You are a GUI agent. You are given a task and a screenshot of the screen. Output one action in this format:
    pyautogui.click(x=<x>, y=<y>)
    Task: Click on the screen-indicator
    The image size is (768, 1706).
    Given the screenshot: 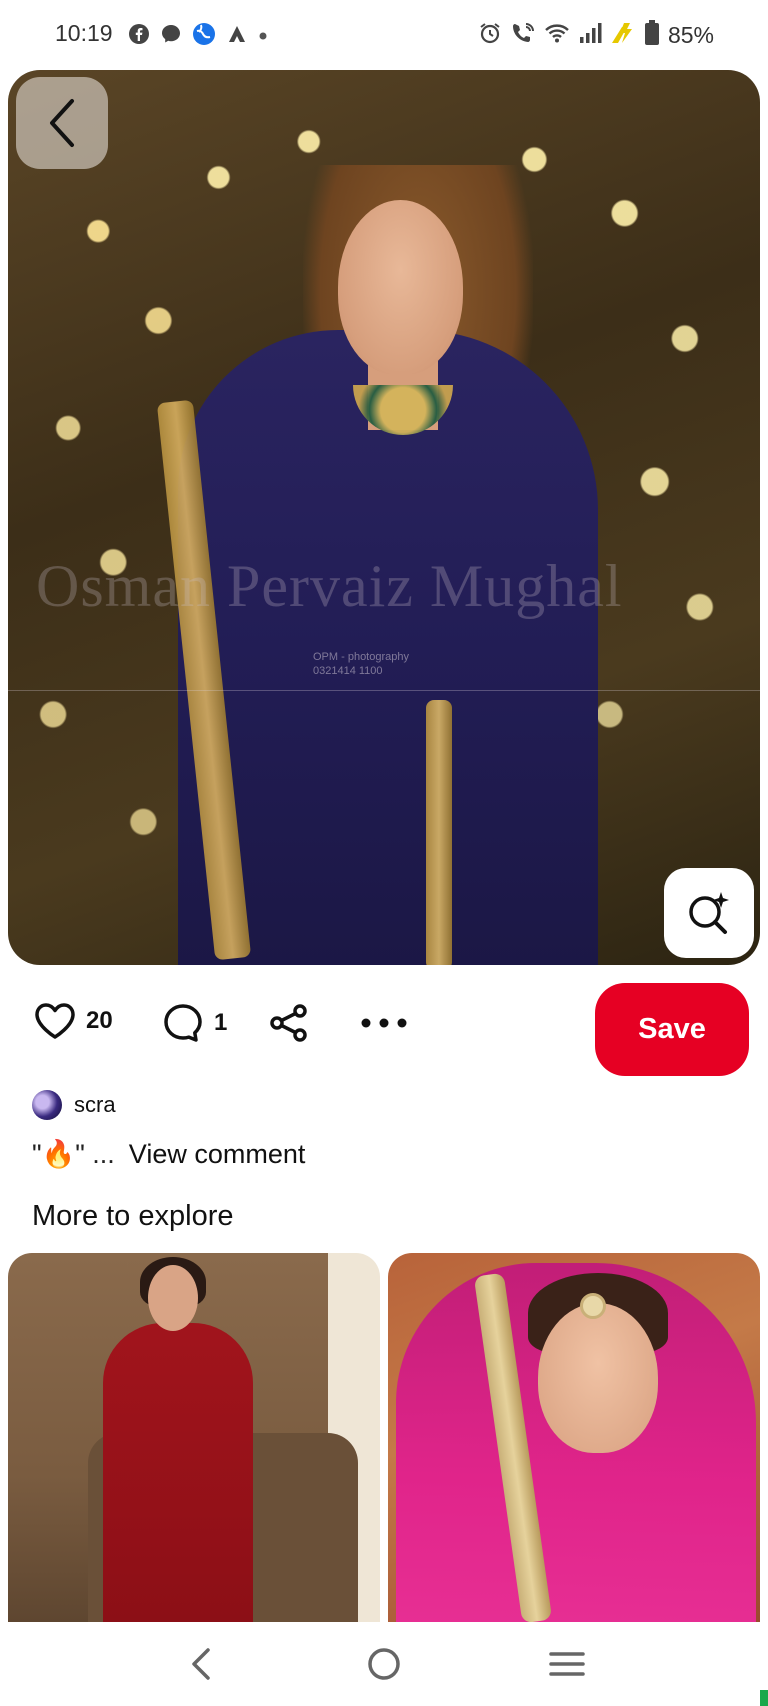 What is the action you would take?
    pyautogui.click(x=764, y=1698)
    